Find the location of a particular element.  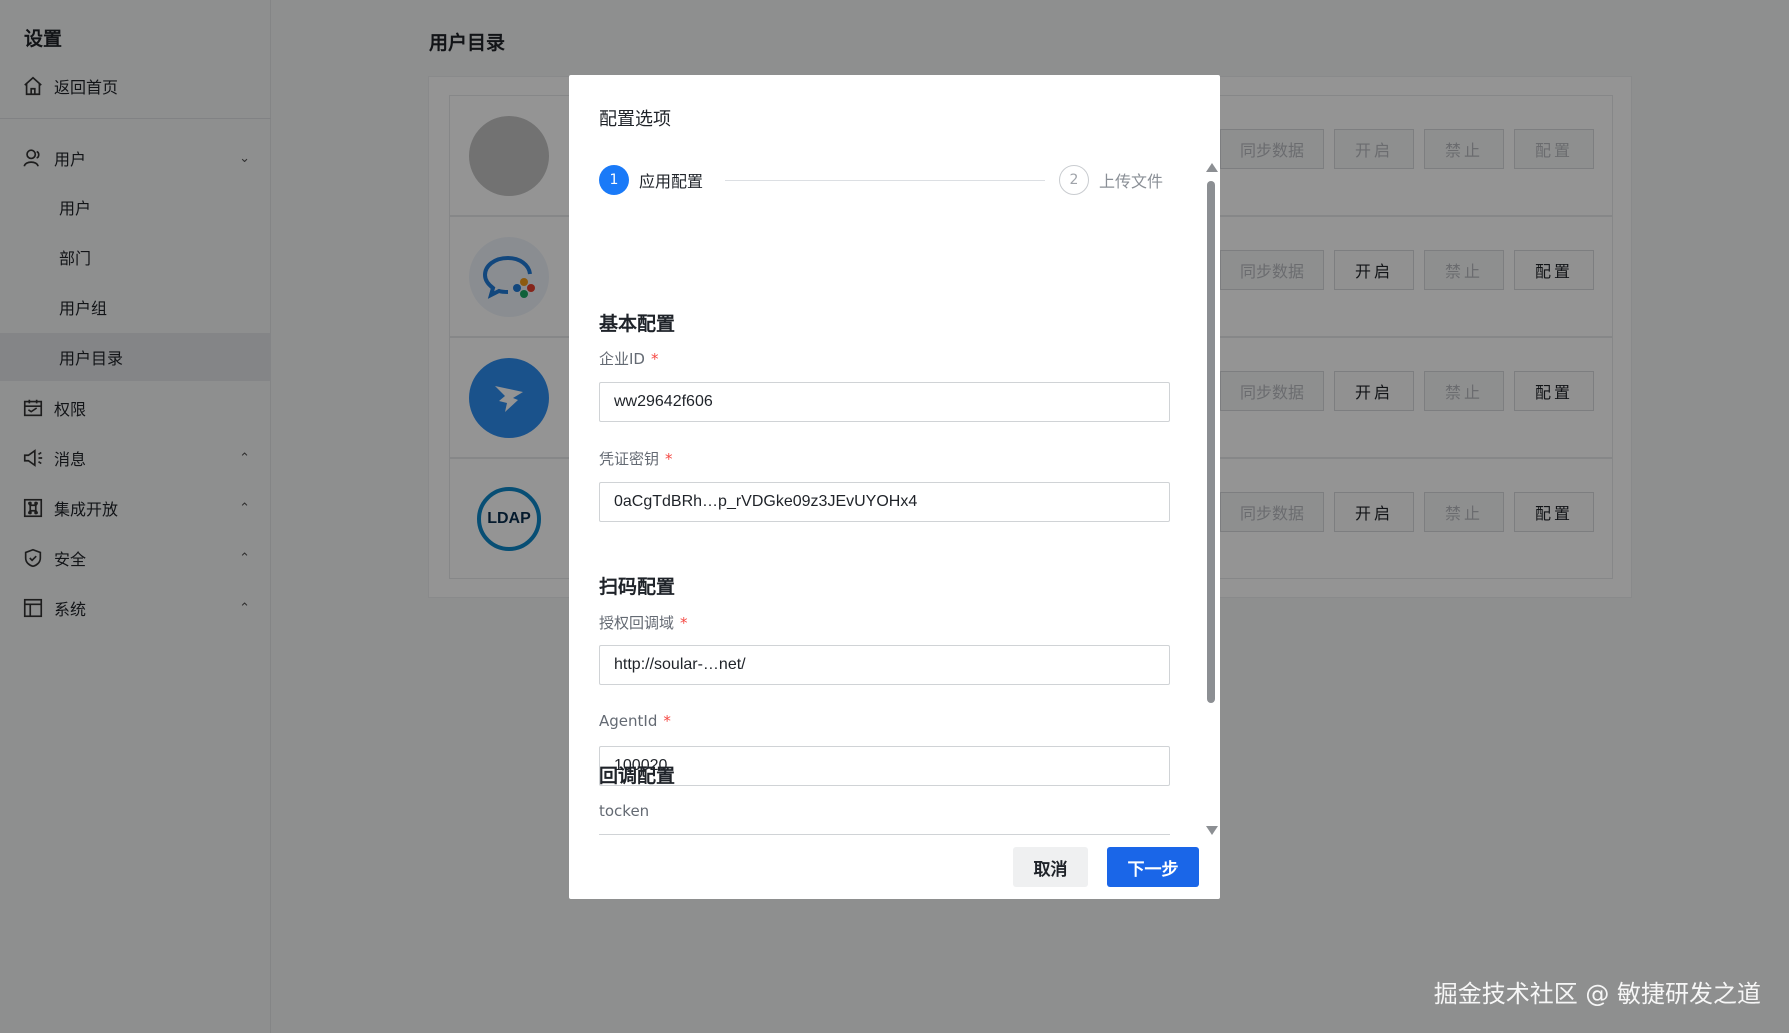

section-basic-title: 基本配置 is located at coordinates (637, 324).